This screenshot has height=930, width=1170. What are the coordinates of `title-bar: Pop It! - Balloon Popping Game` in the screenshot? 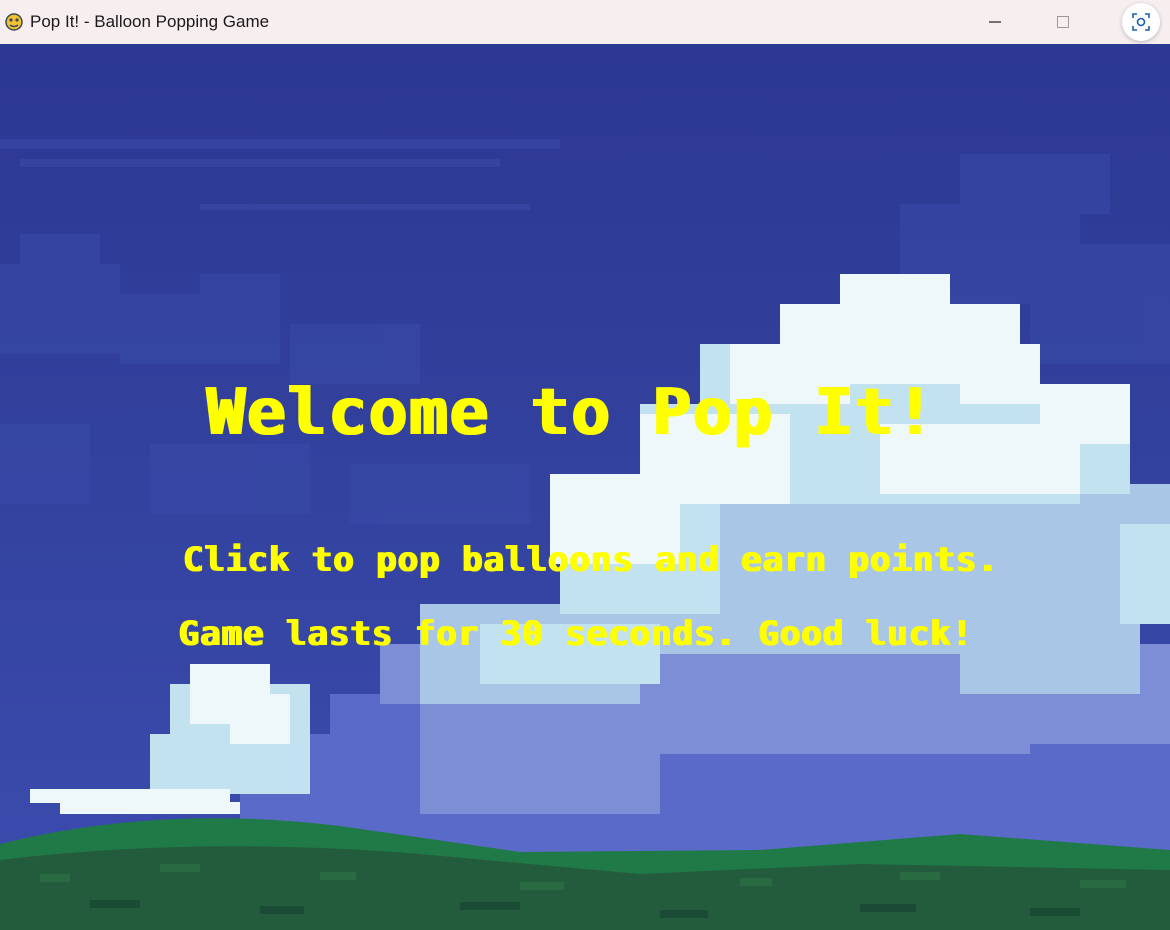 It's located at (585, 22).